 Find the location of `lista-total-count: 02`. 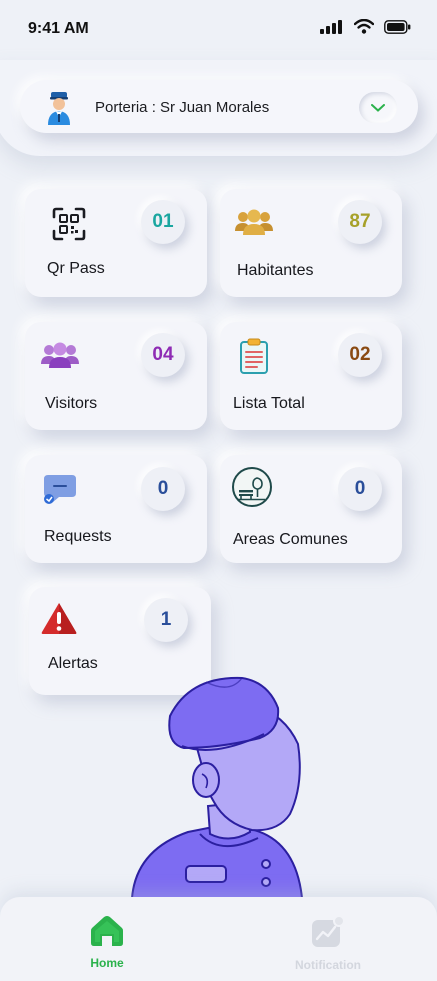

lista-total-count: 02 is located at coordinates (360, 355).